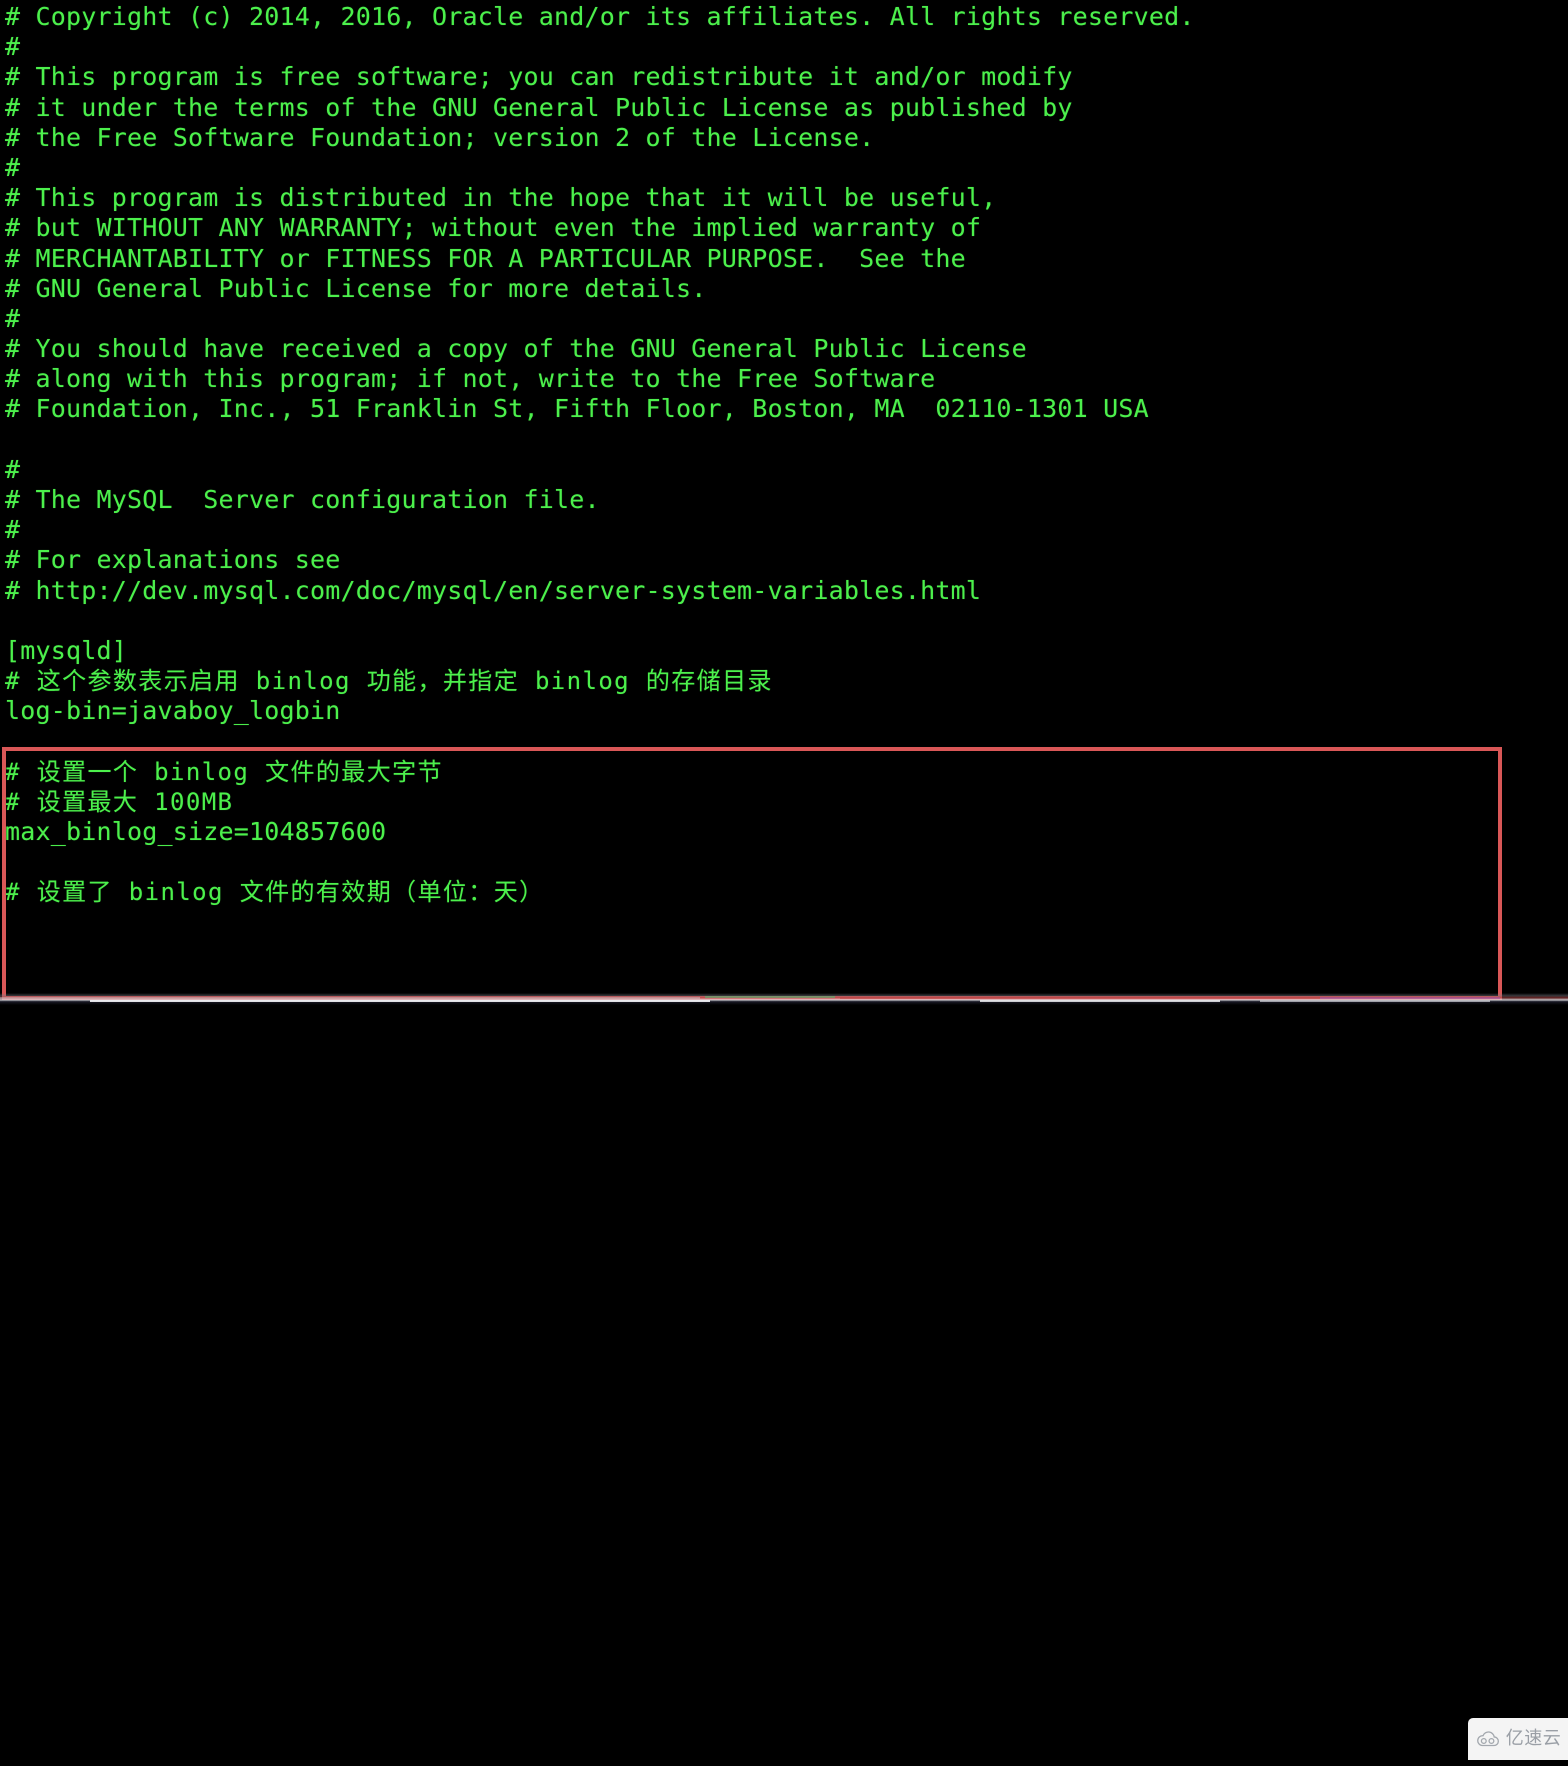  What do you see at coordinates (1488, 1739) in the screenshot?
I see `cloud-icon` at bounding box center [1488, 1739].